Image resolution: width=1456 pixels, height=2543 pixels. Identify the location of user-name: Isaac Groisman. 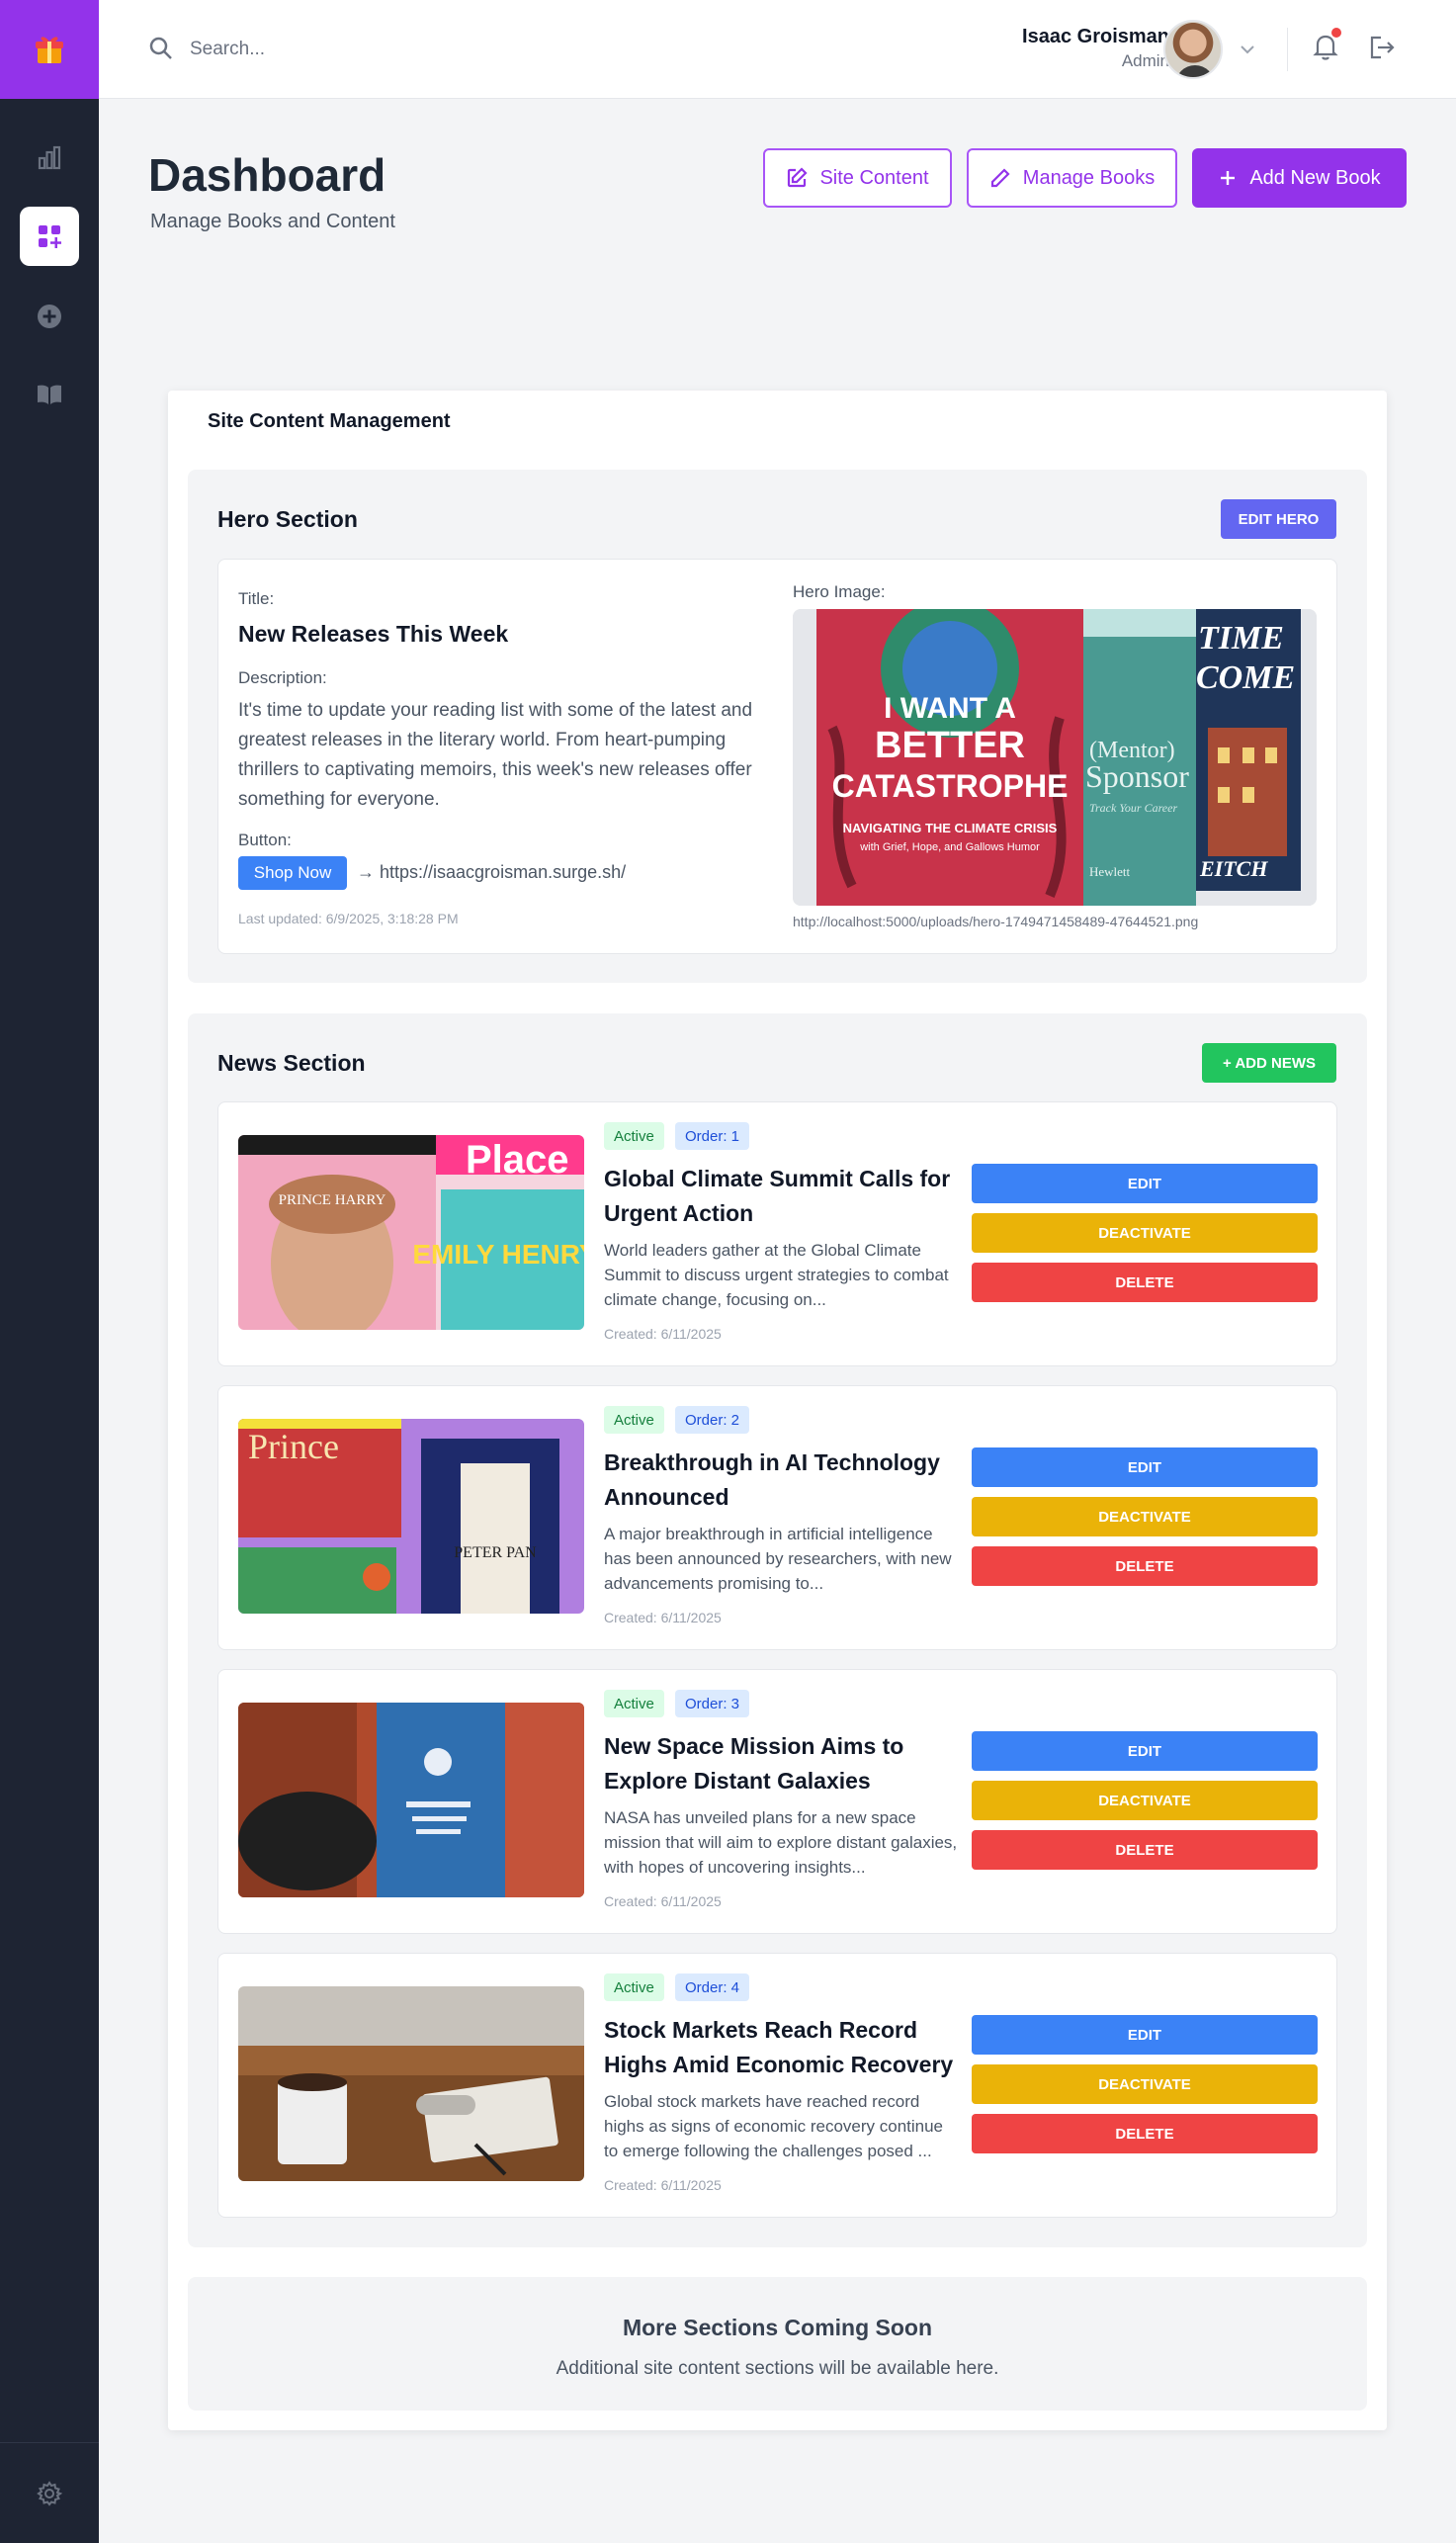
(1095, 36).